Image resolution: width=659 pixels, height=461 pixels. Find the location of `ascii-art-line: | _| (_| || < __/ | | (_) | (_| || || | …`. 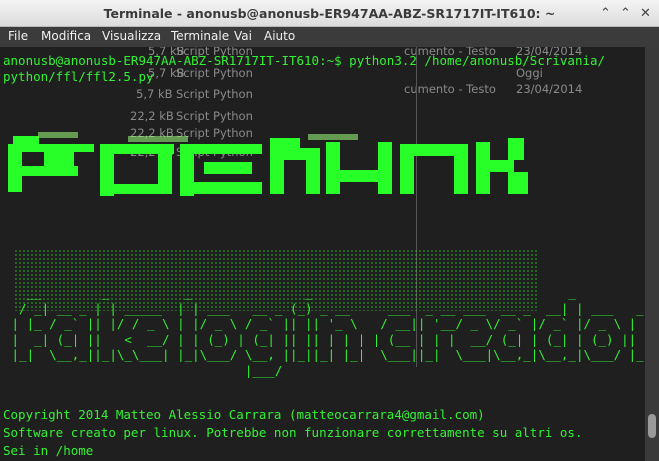

ascii-art-line: | _| (_| || < __/ | | (_) | (_| || || | … is located at coordinates (324, 339).